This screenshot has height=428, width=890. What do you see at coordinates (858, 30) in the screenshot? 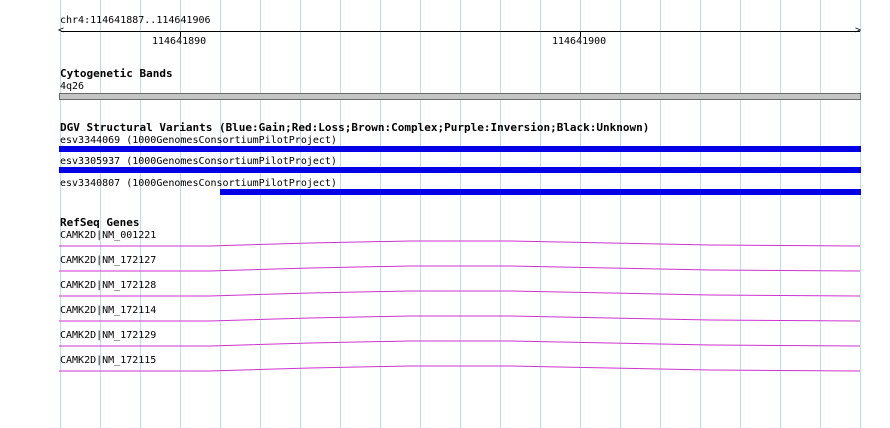
I see `ruler-right-arrow-icon: >` at bounding box center [858, 30].